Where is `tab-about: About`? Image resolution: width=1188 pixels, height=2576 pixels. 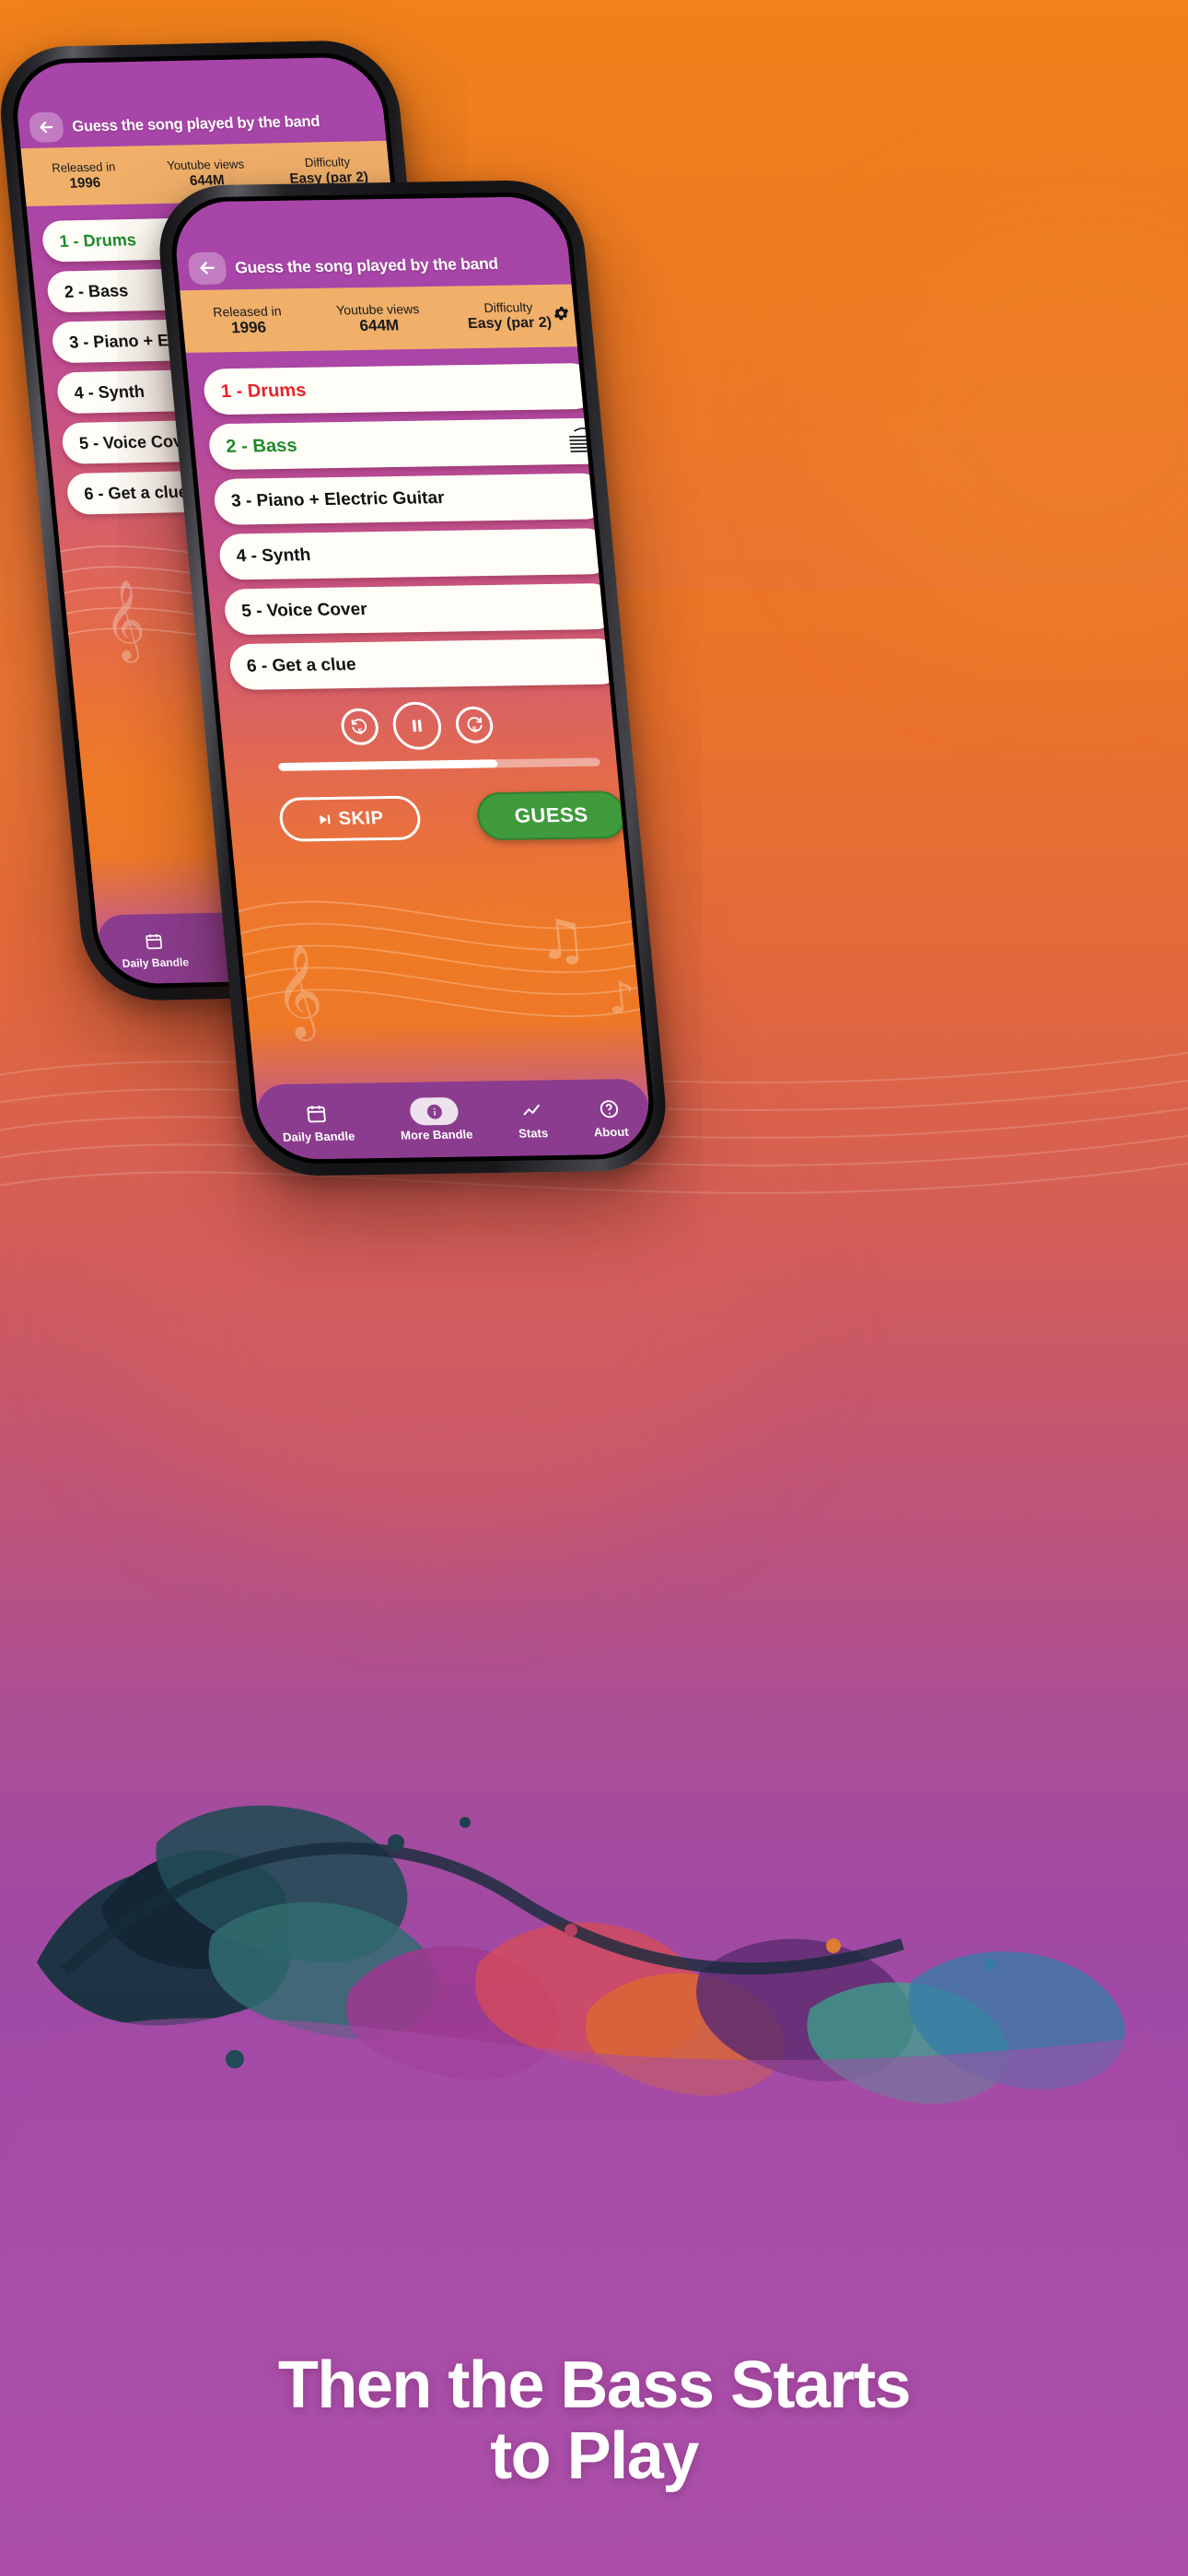 tab-about: About is located at coordinates (609, 1117).